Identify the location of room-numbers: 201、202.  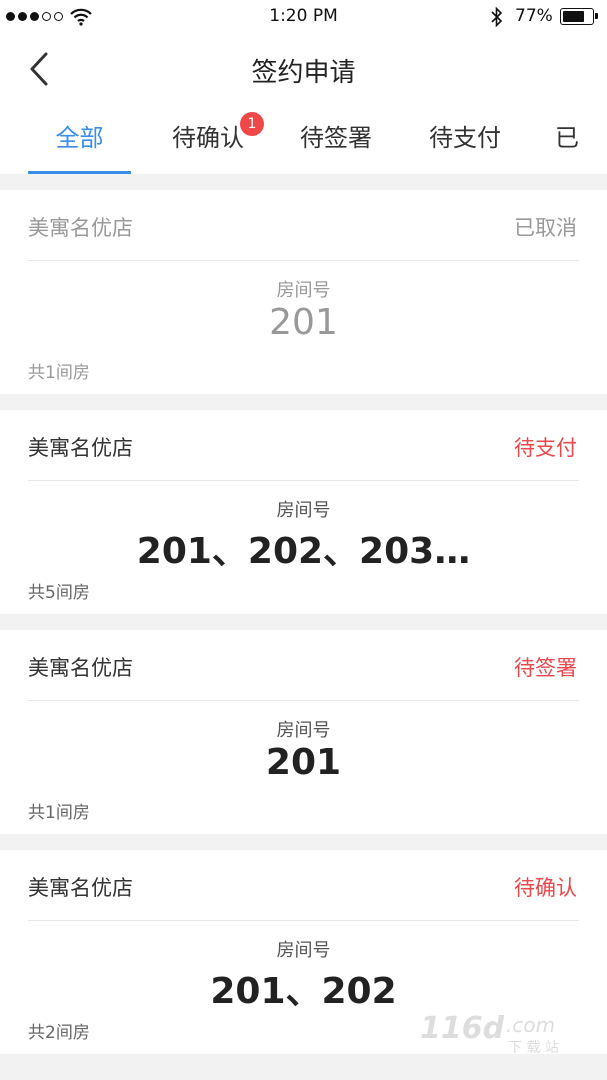
(303, 991).